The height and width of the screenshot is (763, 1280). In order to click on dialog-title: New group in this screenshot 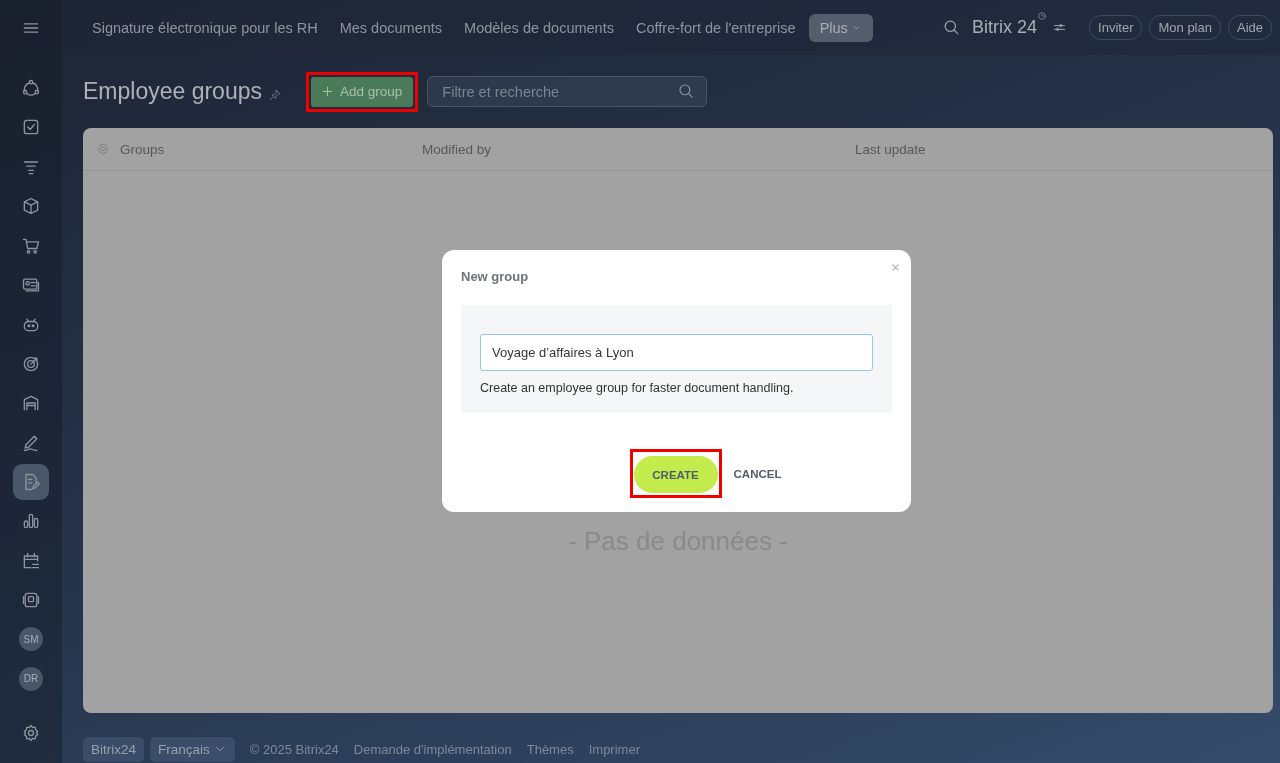, I will do `click(495, 277)`.